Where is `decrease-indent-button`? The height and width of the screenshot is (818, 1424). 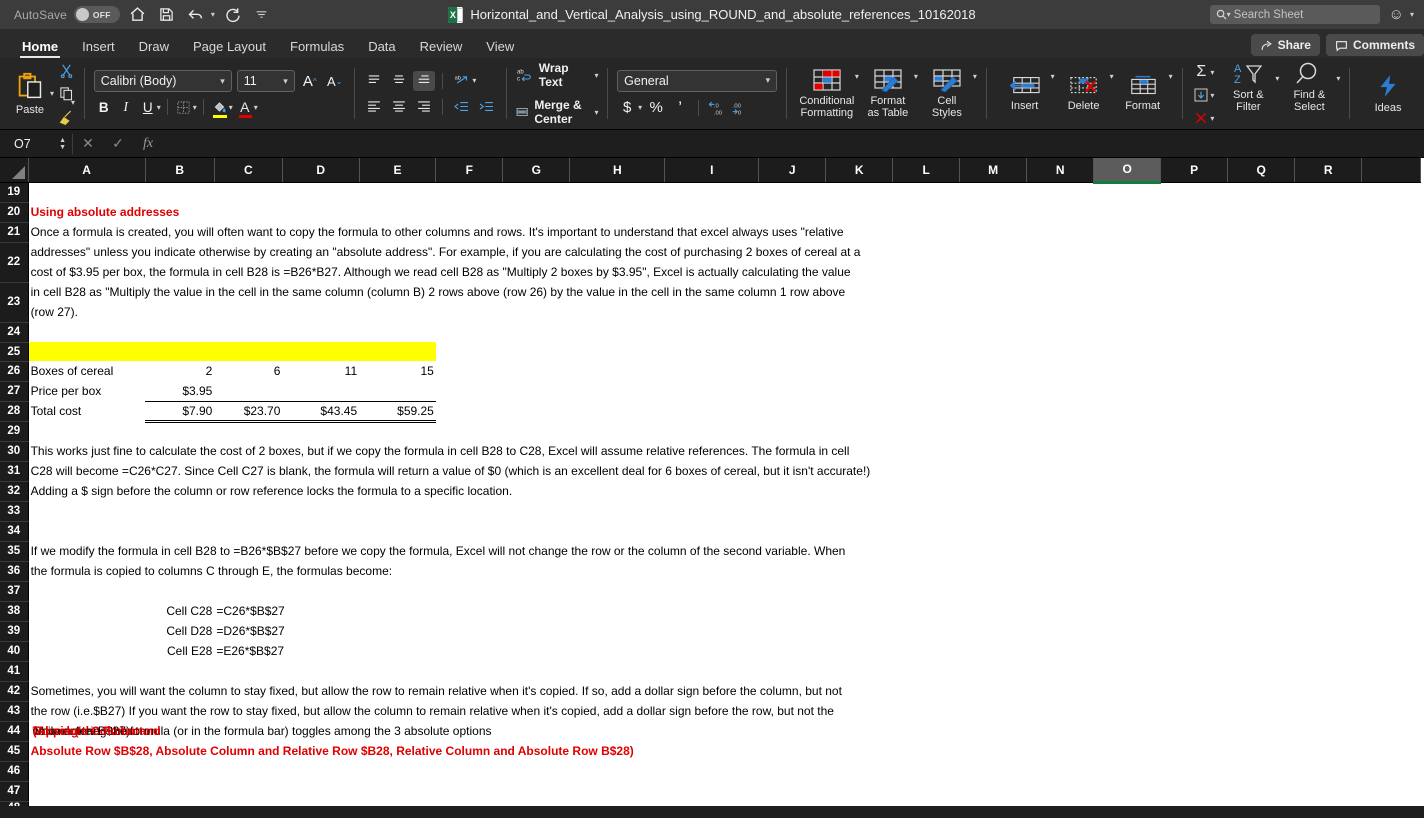 decrease-indent-button is located at coordinates (461, 107).